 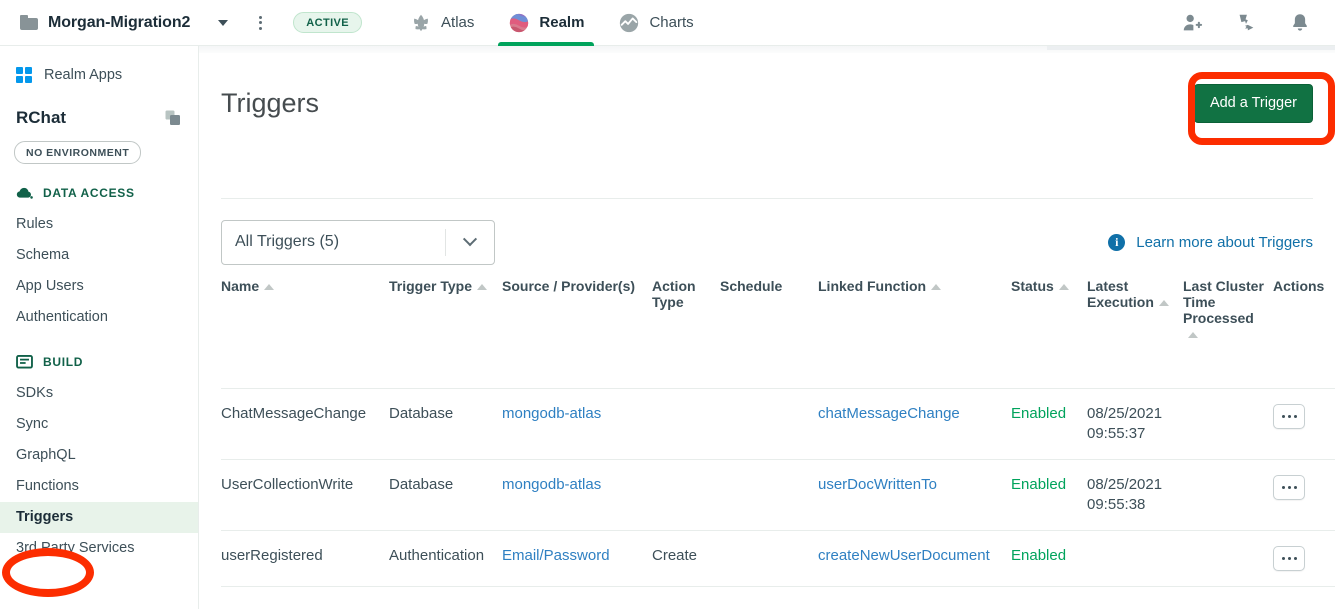 What do you see at coordinates (181, 22) in the screenshot?
I see `project-selector: Morgan-Migration2 ACTIVE` at bounding box center [181, 22].